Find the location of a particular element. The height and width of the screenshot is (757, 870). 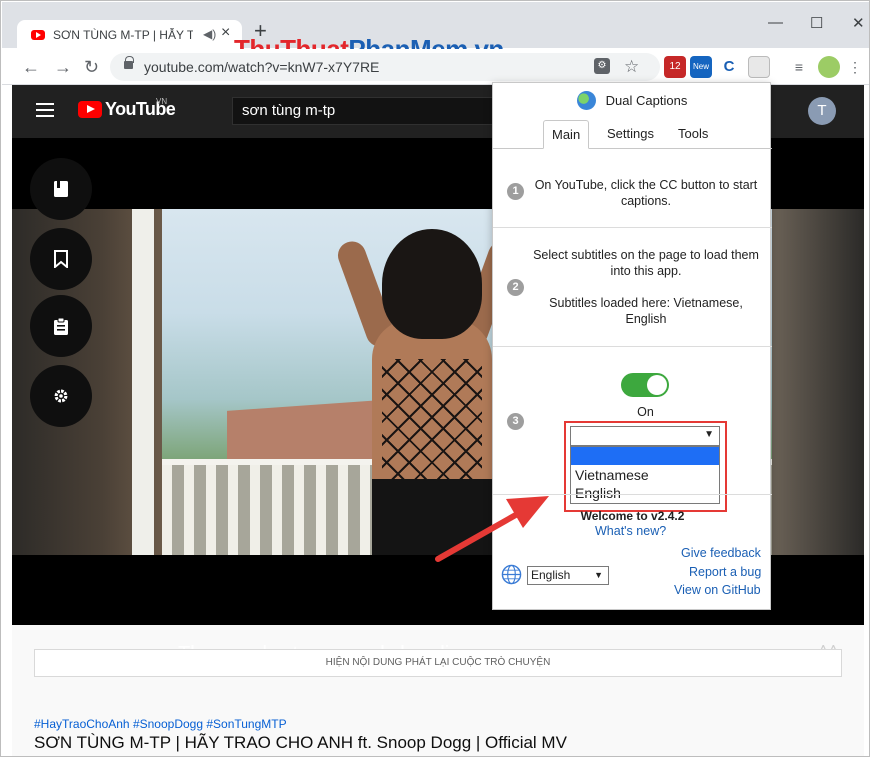

address-bar: youtube.com/watch?v=knW7-x7Y7RE ⚙ ☆ is located at coordinates (385, 67).